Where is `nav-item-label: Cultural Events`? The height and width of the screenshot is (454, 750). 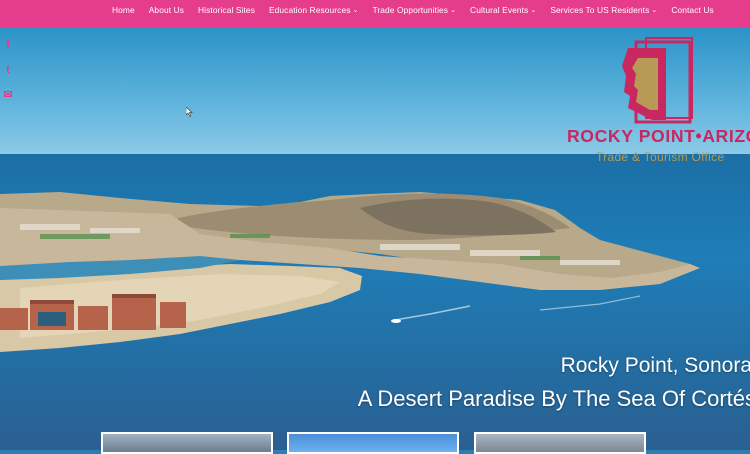
nav-item-label: Cultural Events is located at coordinates (499, 10).